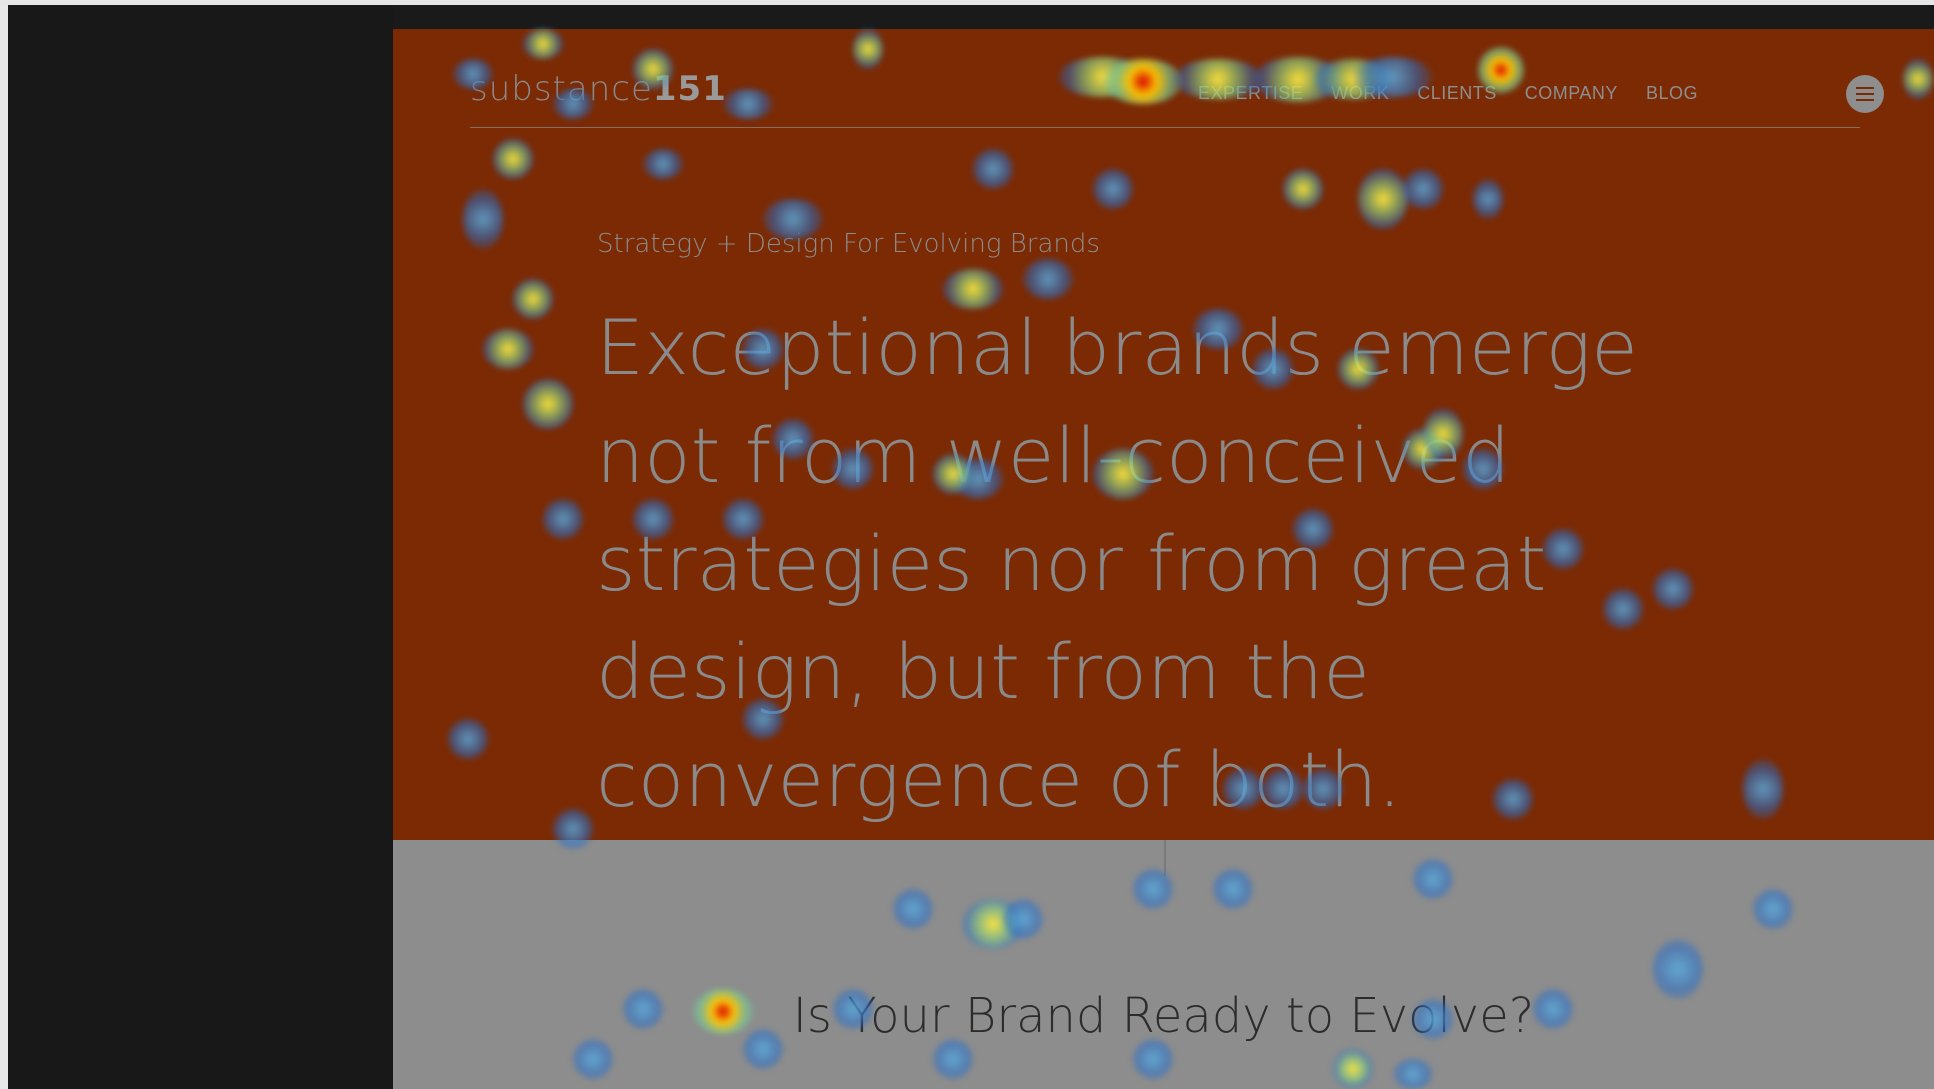 The width and height of the screenshot is (1934, 1089). I want to click on logo-number: 151, so click(689, 89).